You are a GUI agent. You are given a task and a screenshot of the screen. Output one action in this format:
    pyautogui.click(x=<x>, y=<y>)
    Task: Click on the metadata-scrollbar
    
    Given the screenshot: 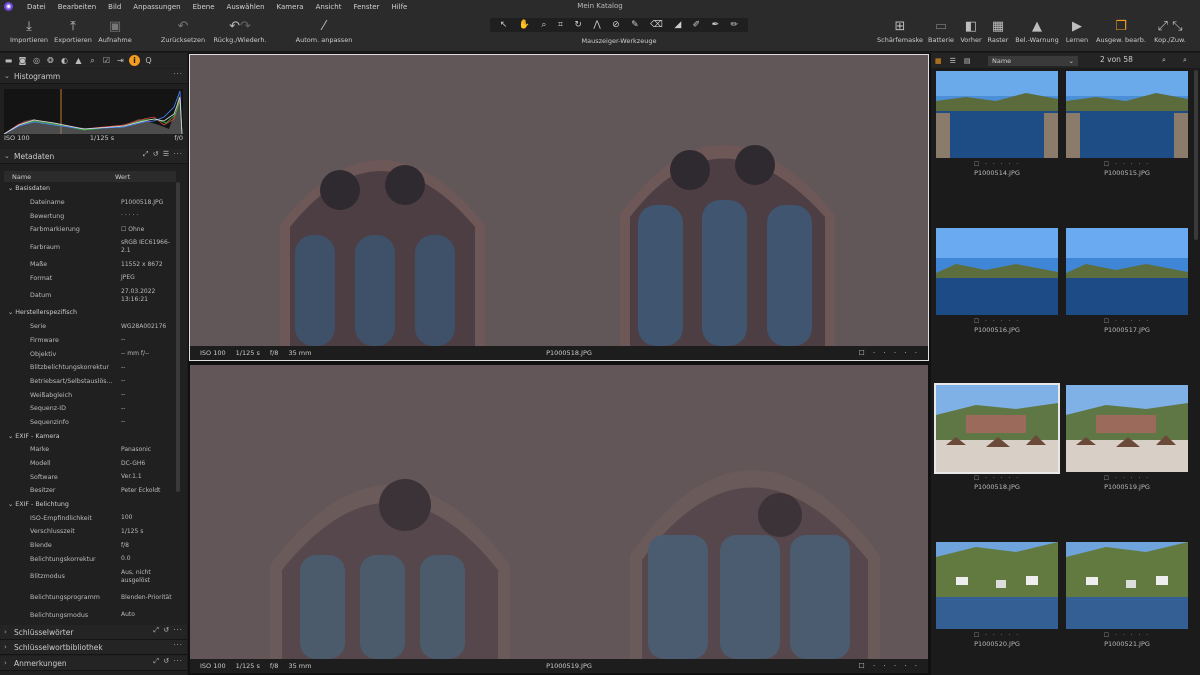 What is the action you would take?
    pyautogui.click(x=178, y=337)
    